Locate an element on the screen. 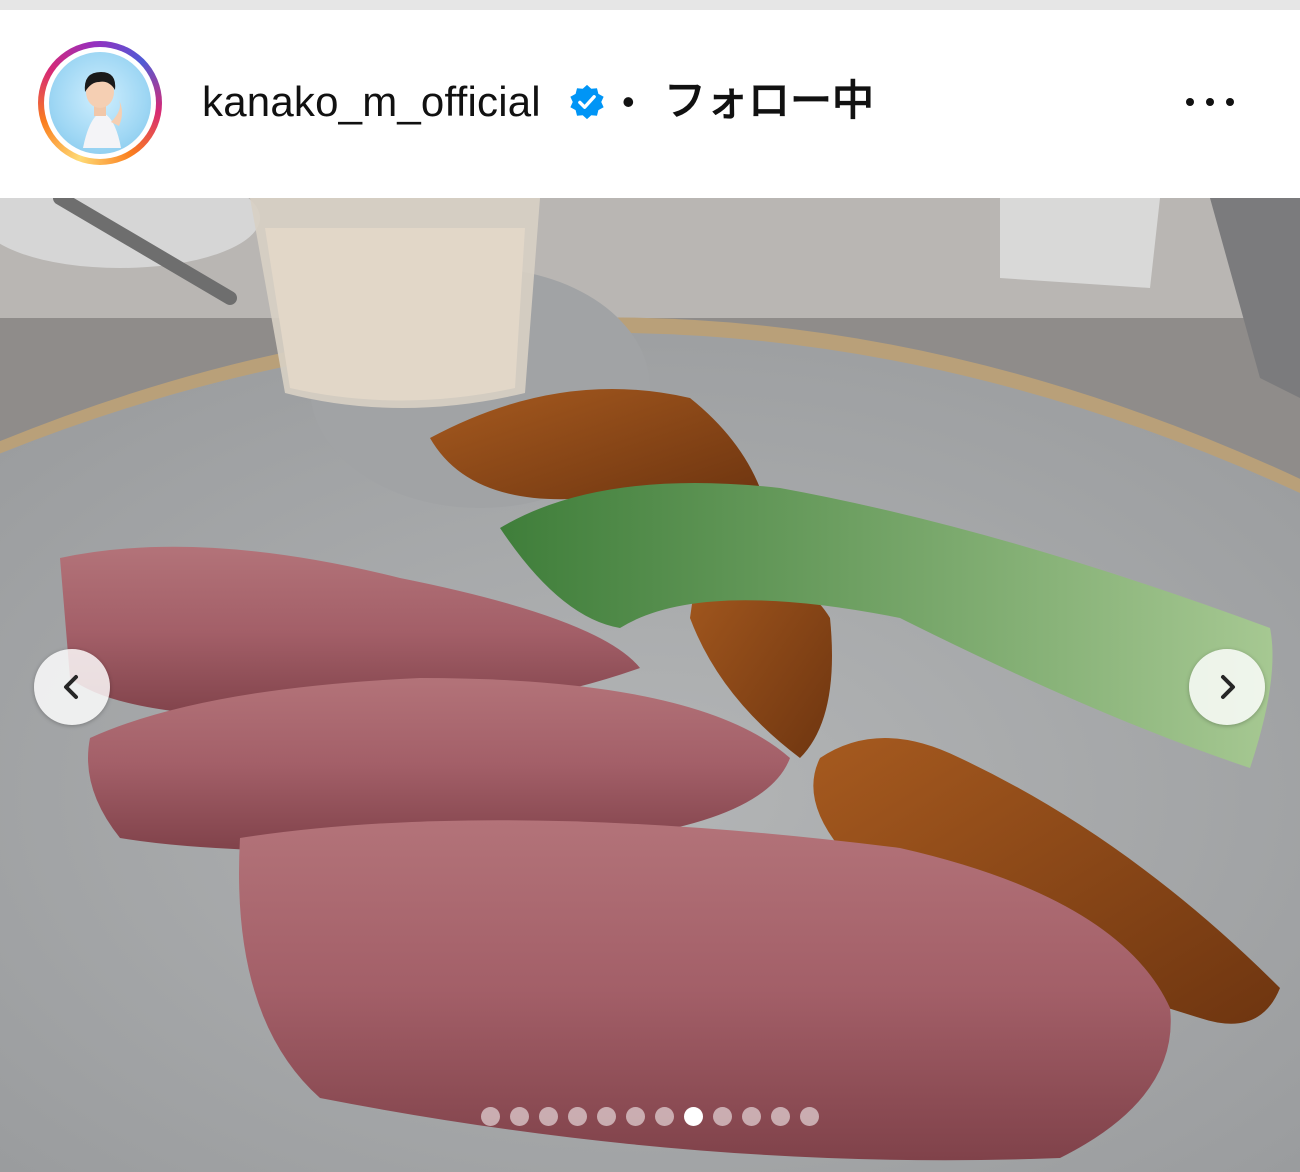 Image resolution: width=1300 pixels, height=1172 pixels. avatar is located at coordinates (100, 103).